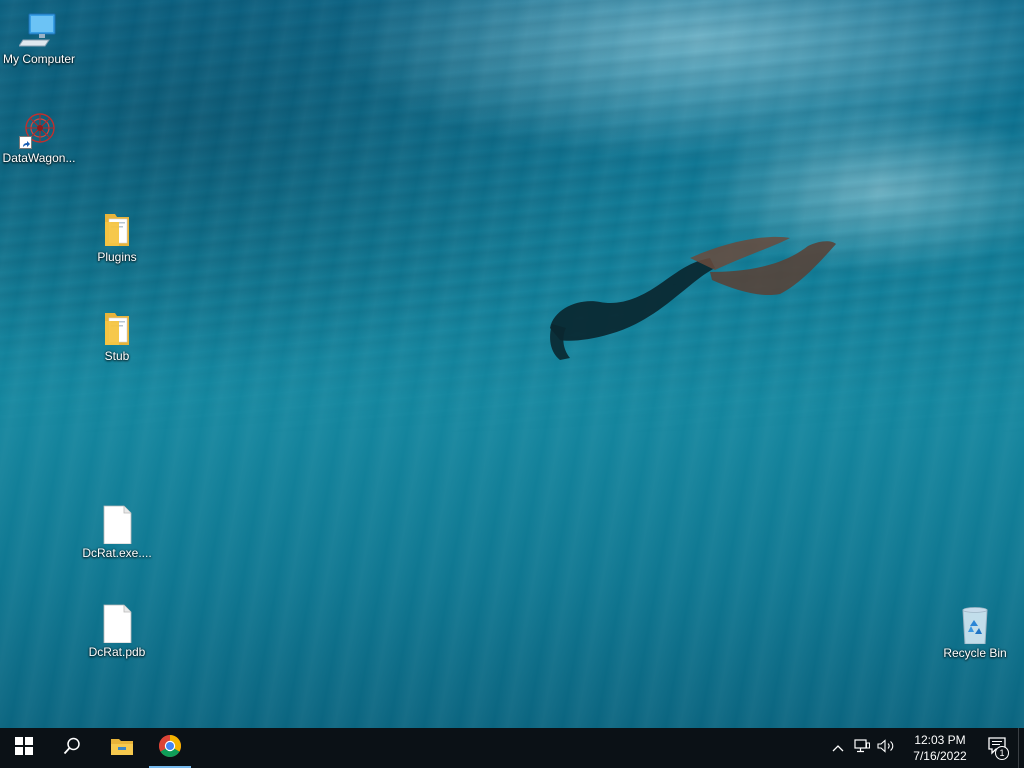 Image resolution: width=1024 pixels, height=768 pixels. Describe the element at coordinates (693, 298) in the screenshot. I see `wallpaper-diver` at that location.